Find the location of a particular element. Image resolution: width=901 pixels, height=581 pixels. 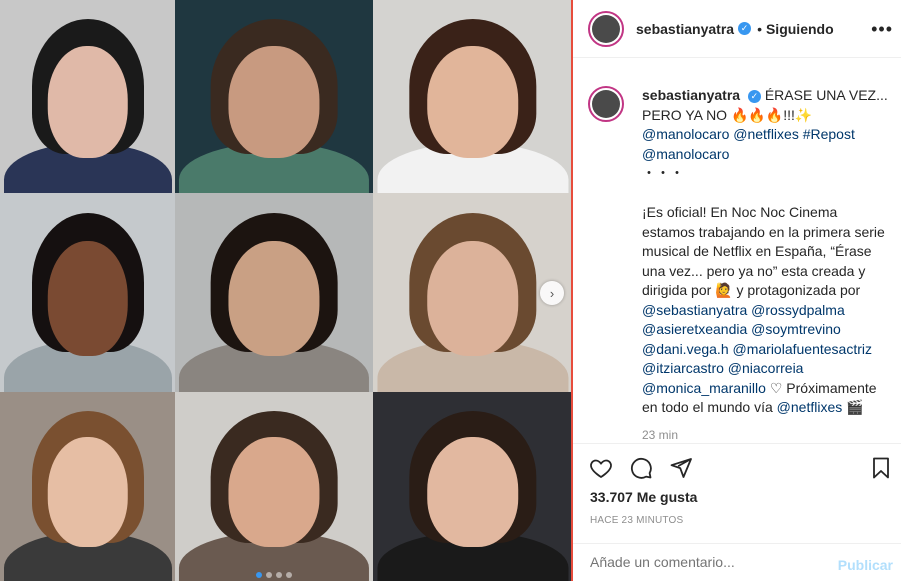

more-options-icon: ••• is located at coordinates (882, 29).